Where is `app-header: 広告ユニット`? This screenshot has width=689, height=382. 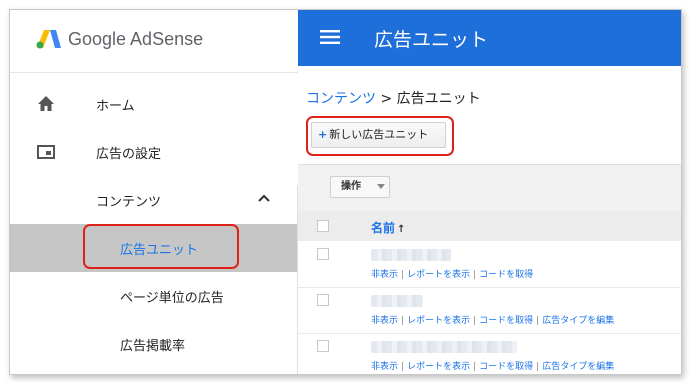 app-header: 広告ユニット is located at coordinates (489, 38).